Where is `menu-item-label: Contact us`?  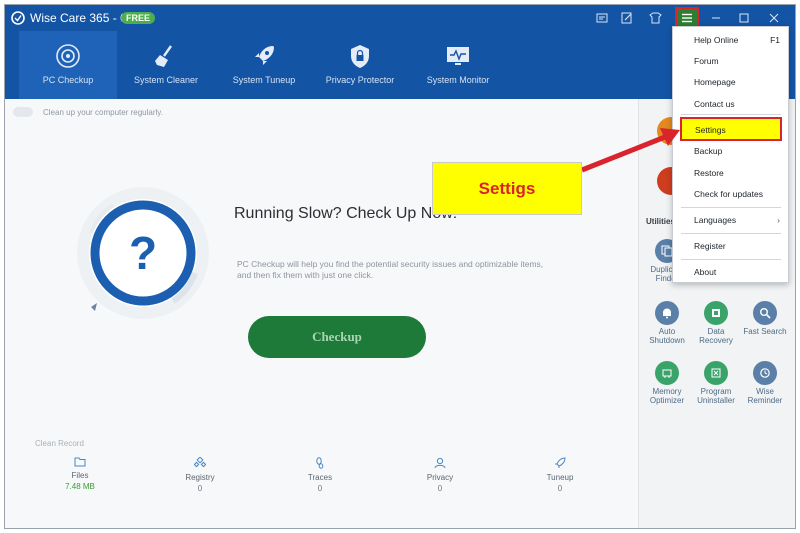
menu-item-label: Contact us is located at coordinates (714, 104).